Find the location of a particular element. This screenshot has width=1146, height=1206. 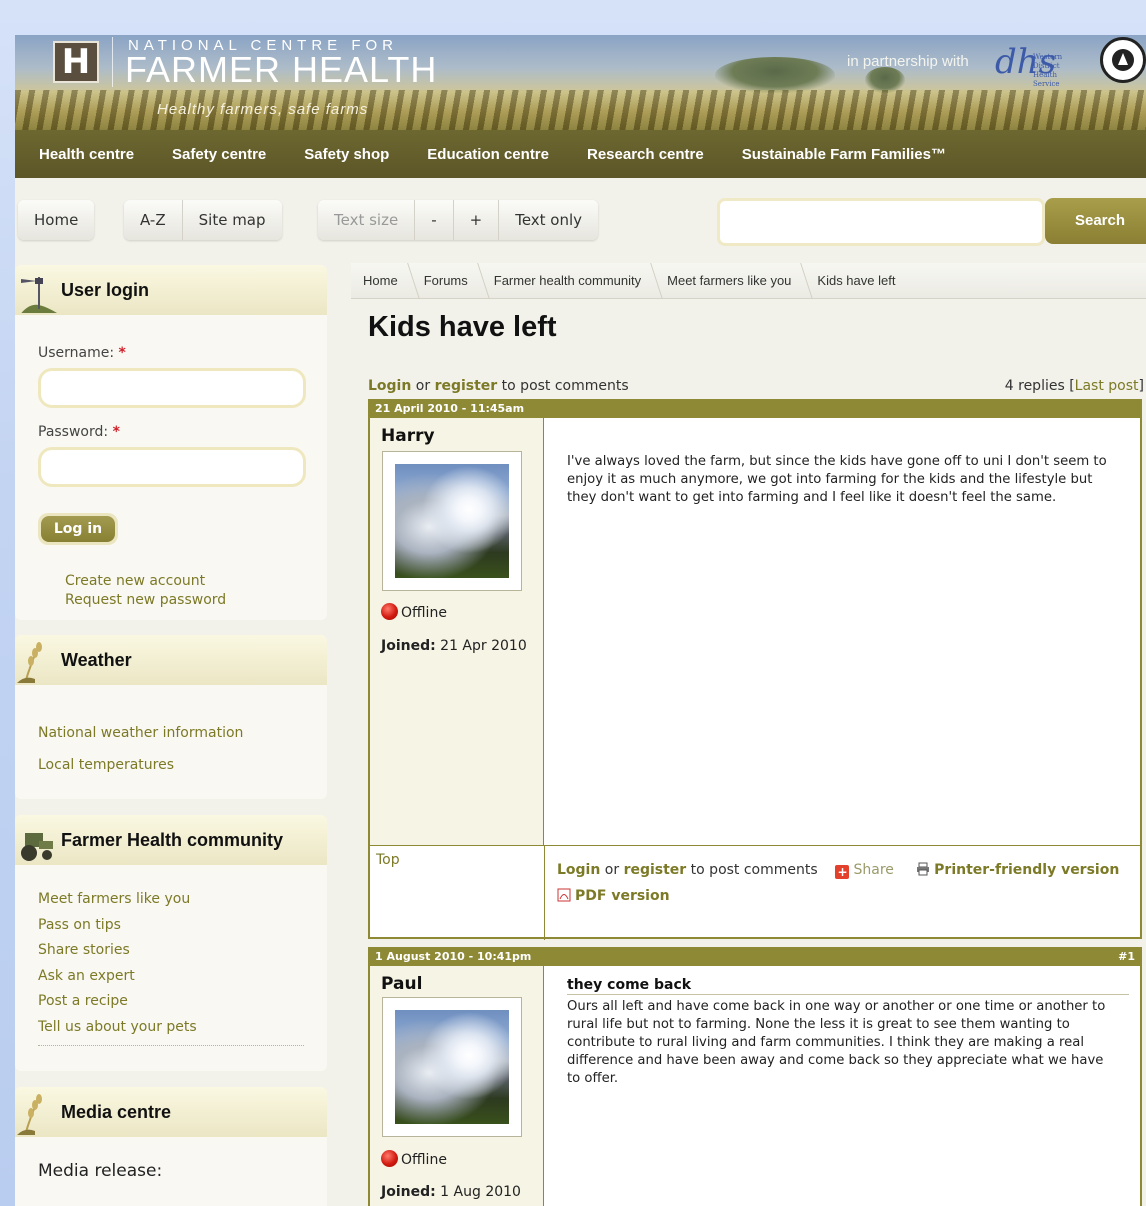

wheat-icon is located at coordinates (29, 1114).